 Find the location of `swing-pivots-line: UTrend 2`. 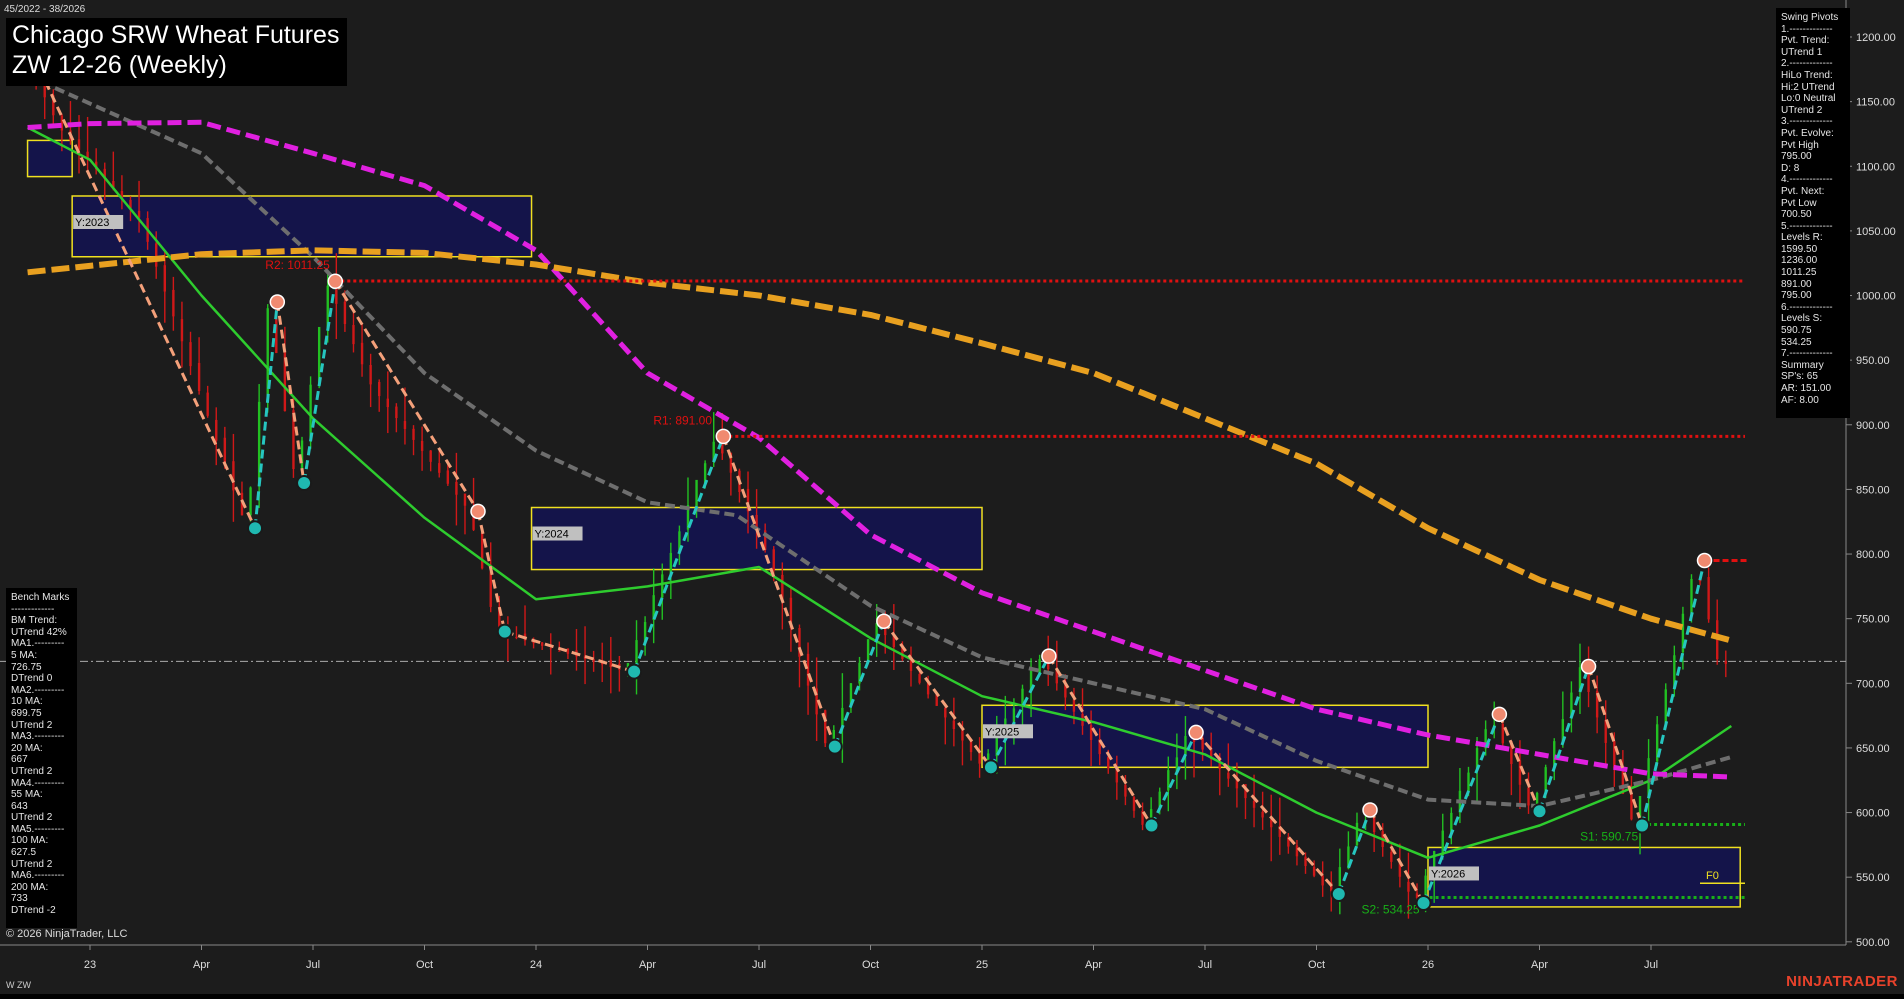

swing-pivots-line: UTrend 2 is located at coordinates (1802, 110).